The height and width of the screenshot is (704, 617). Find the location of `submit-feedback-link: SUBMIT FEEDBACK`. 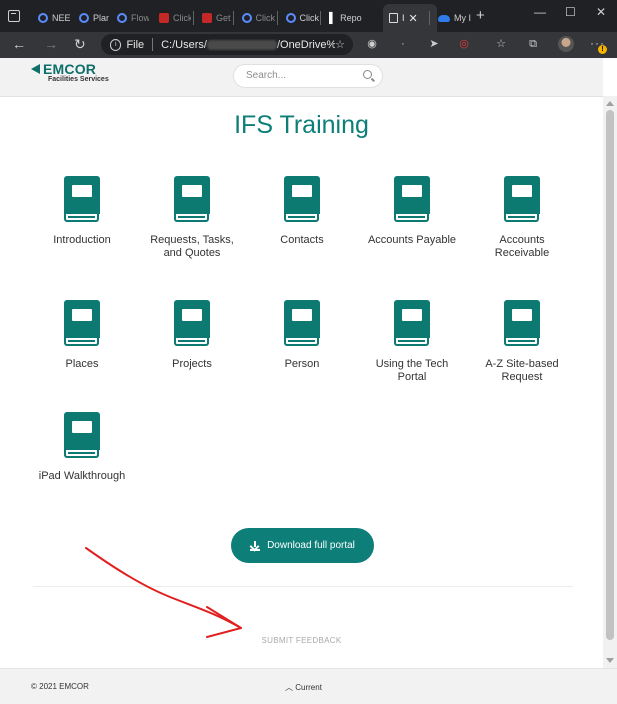

submit-feedback-link: SUBMIT FEEDBACK is located at coordinates (301, 640).